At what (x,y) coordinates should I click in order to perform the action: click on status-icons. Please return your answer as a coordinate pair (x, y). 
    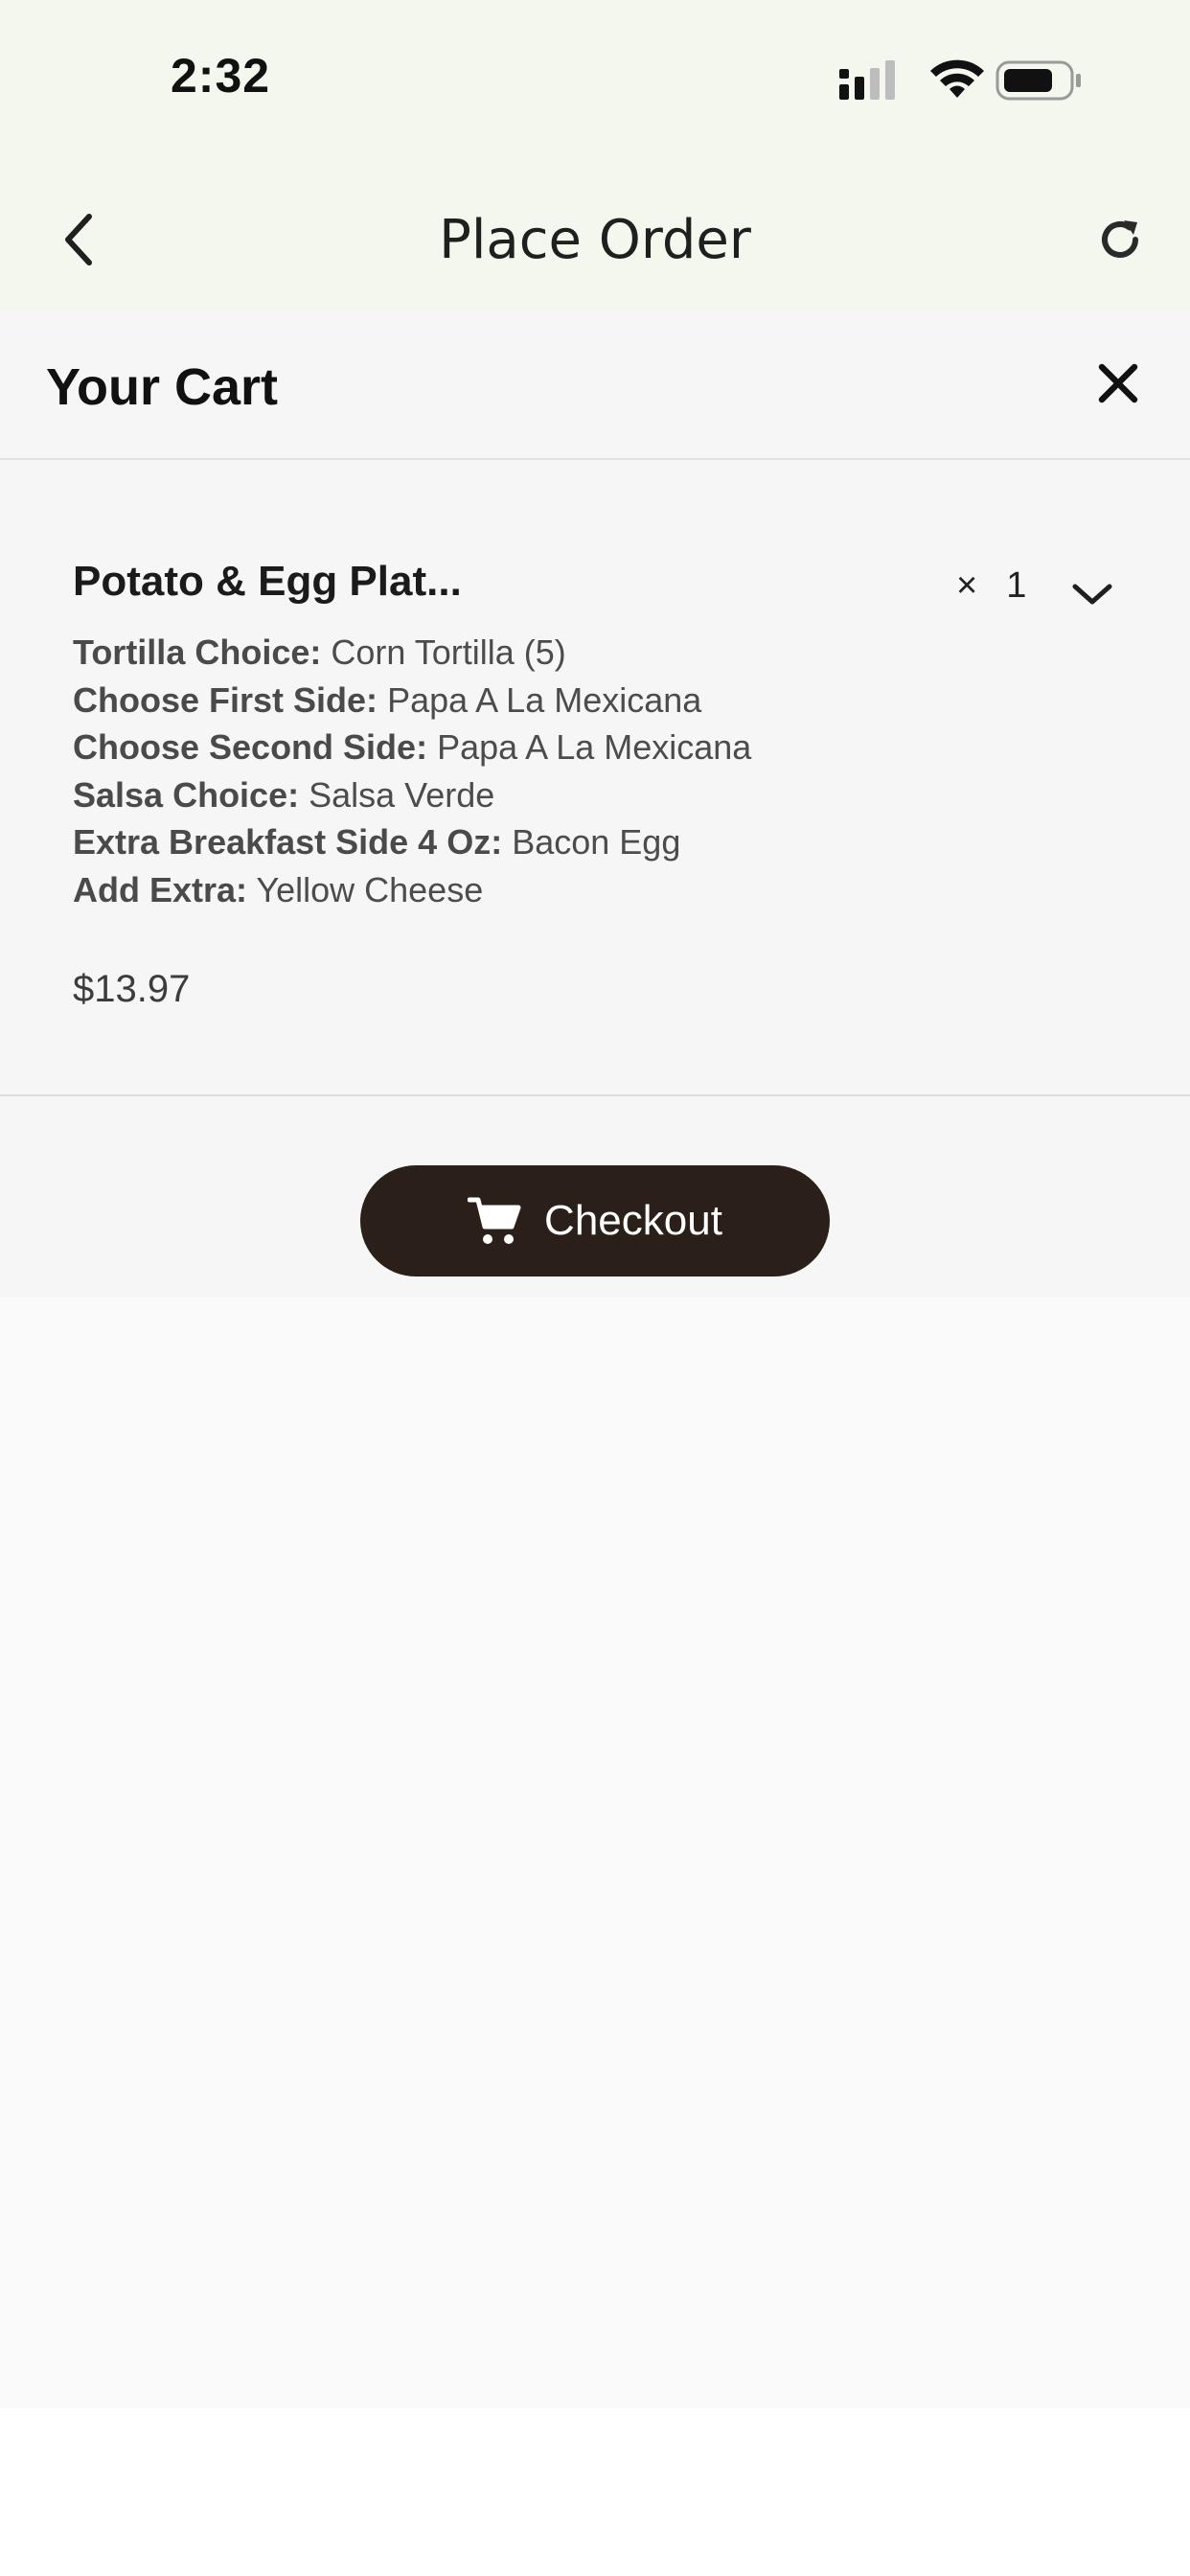
    Looking at the image, I should click on (962, 80).